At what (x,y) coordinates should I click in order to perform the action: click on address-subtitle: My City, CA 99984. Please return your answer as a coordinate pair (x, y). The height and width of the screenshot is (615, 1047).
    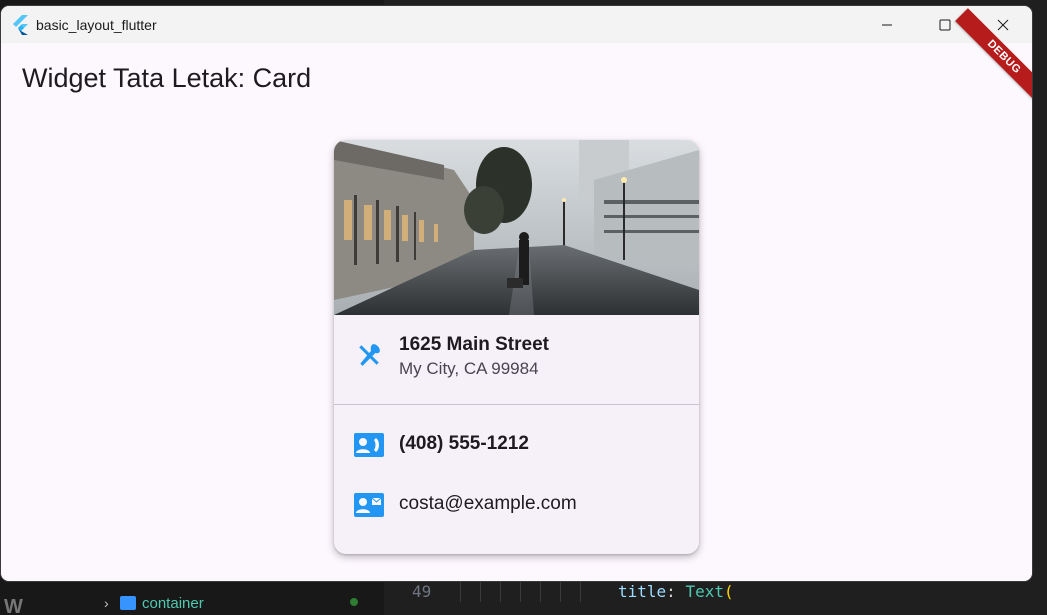
    Looking at the image, I should click on (469, 368).